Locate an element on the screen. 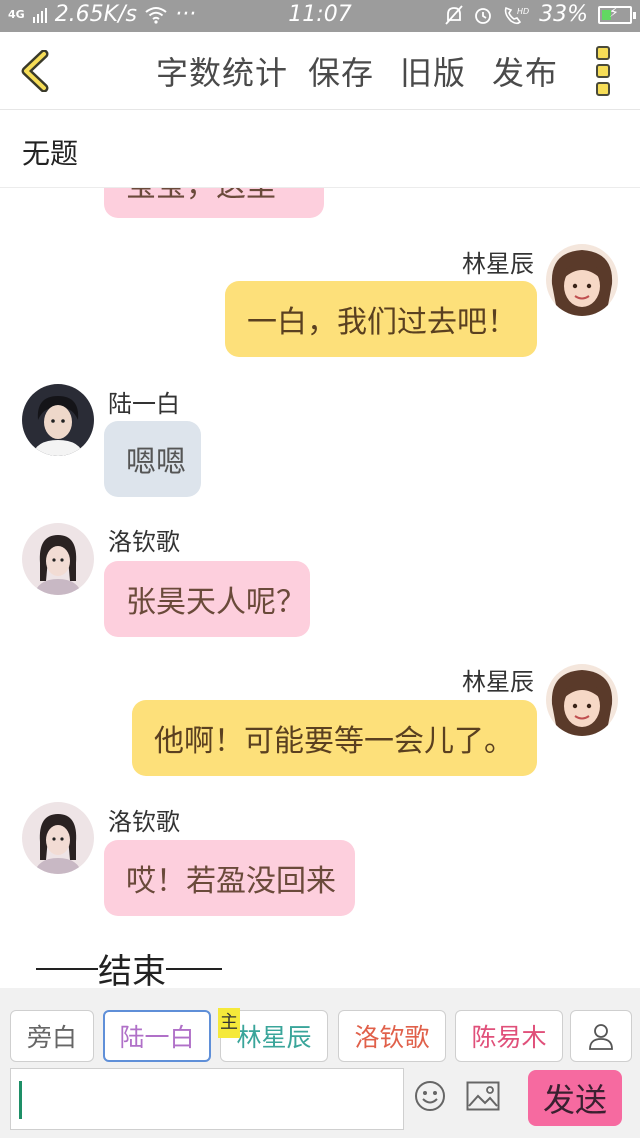  word-count-button: 字数统计 is located at coordinates (222, 71).